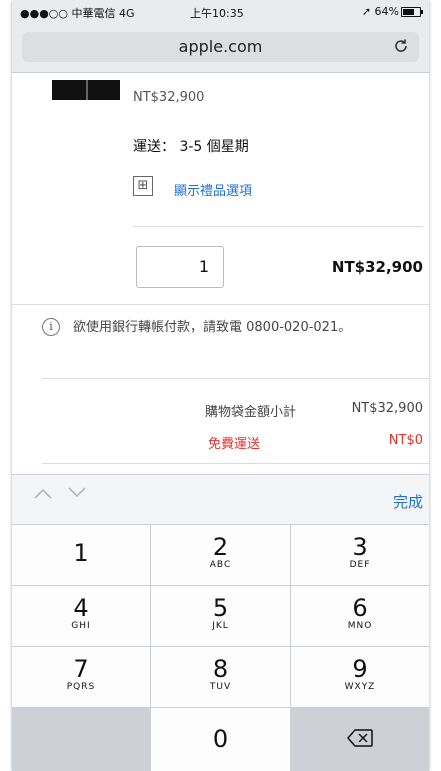 This screenshot has width=441, height=771. I want to click on reload-icon, so click(401, 48).